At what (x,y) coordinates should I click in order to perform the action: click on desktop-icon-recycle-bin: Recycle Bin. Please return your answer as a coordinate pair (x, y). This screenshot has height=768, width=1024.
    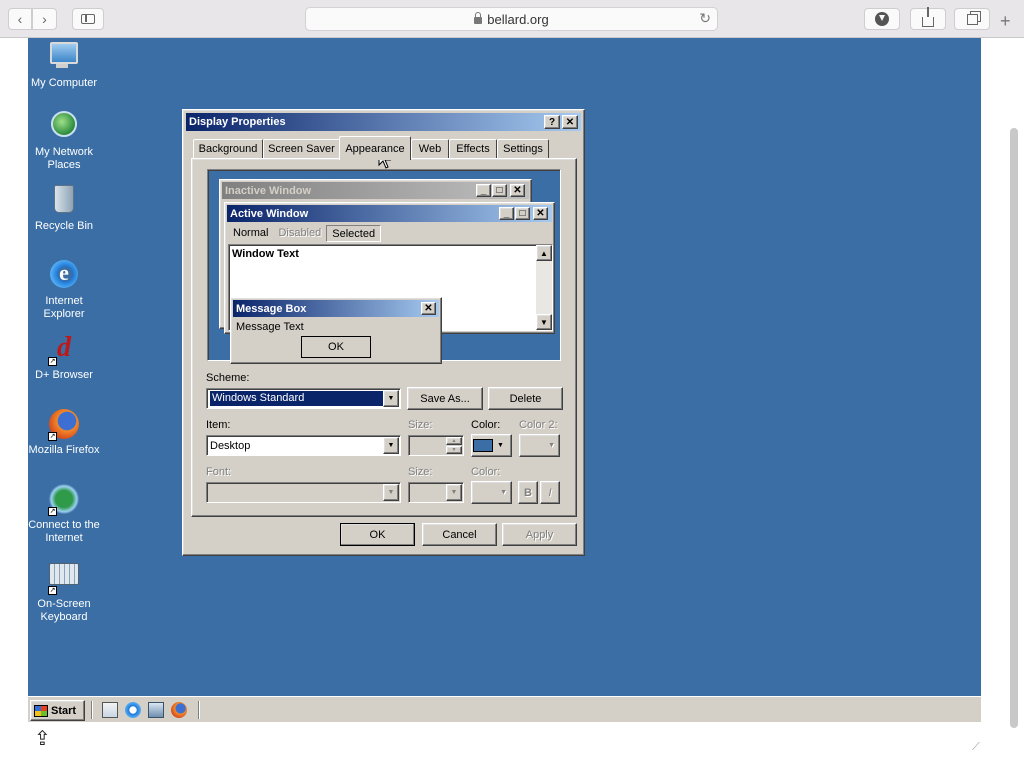
    Looking at the image, I should click on (64, 208).